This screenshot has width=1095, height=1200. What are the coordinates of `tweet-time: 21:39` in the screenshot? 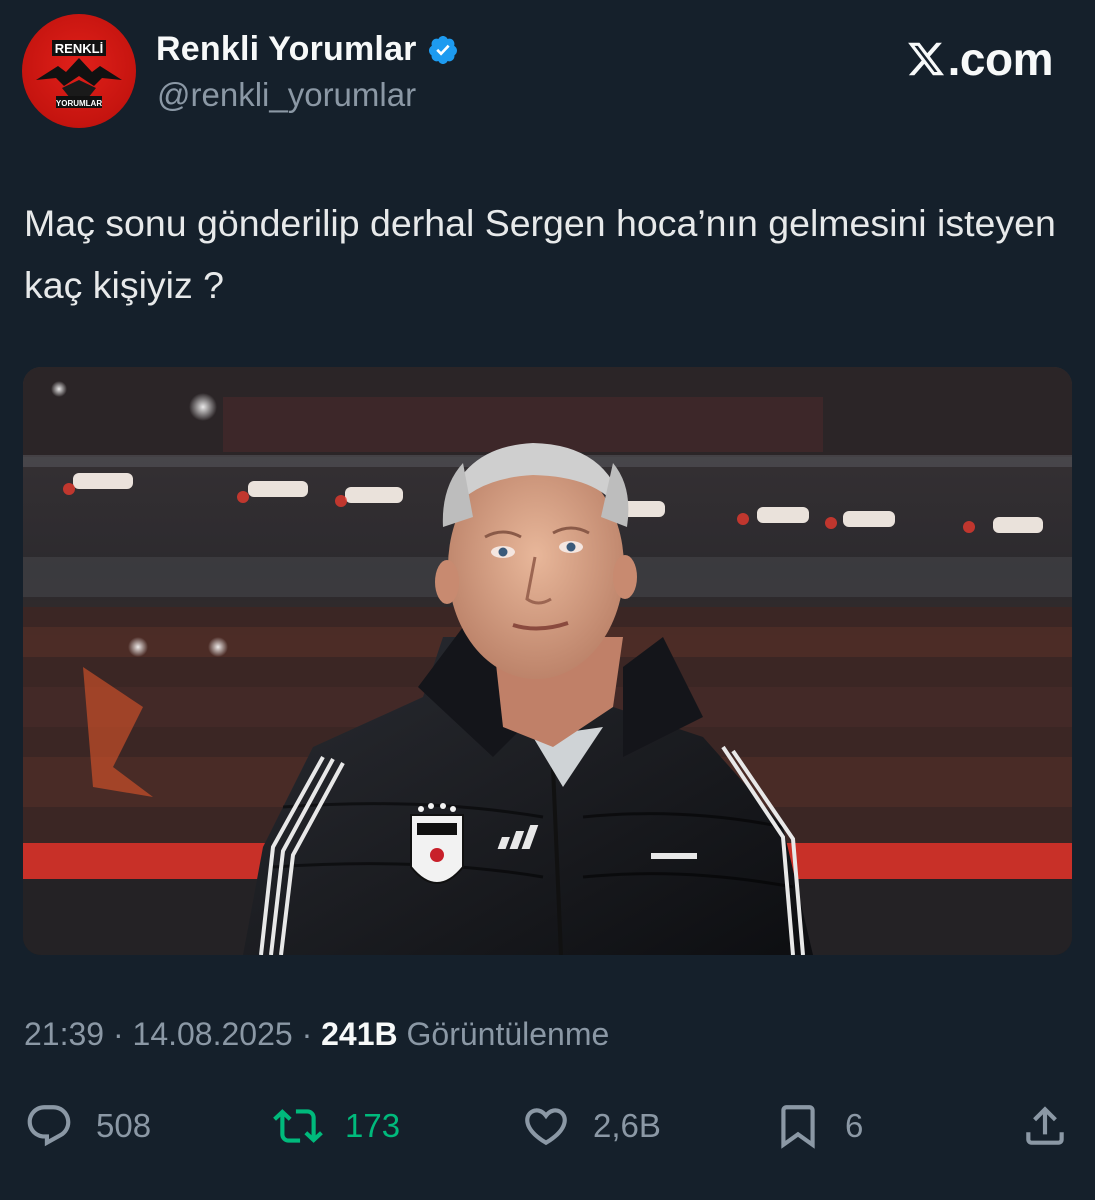 It's located at (64, 1034).